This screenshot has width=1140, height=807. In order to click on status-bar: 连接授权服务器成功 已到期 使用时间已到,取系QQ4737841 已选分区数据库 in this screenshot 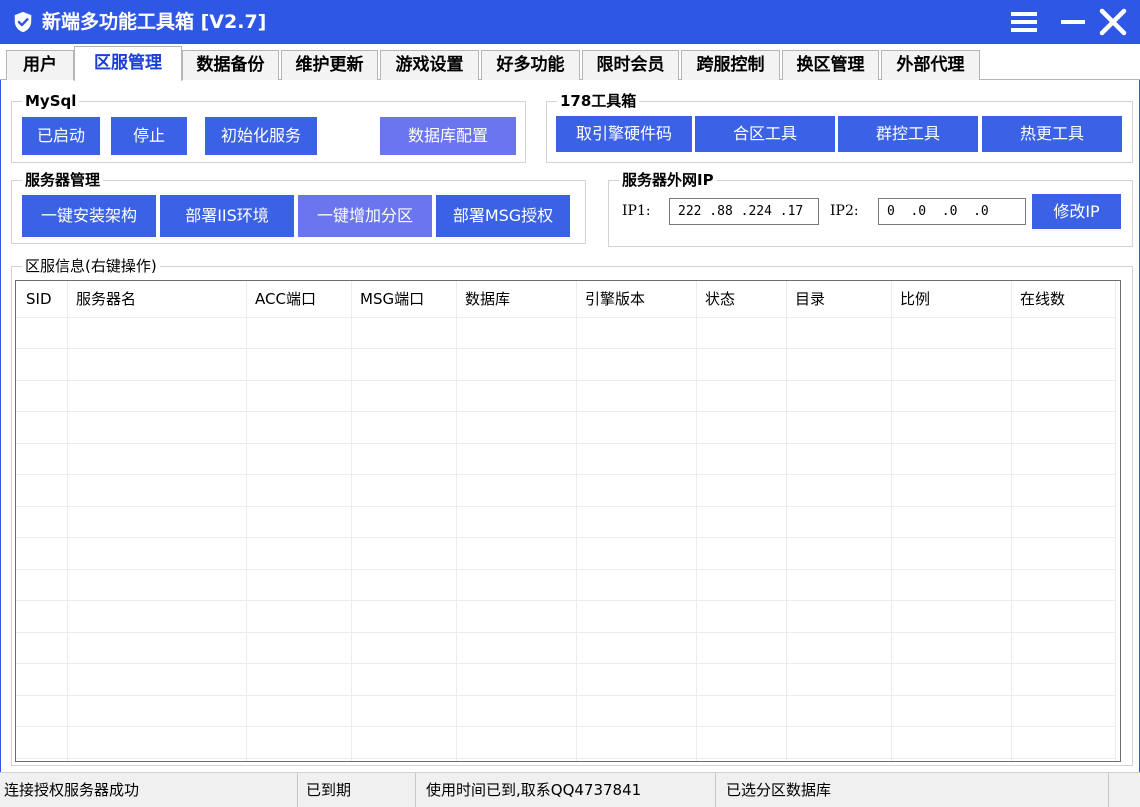, I will do `click(570, 789)`.